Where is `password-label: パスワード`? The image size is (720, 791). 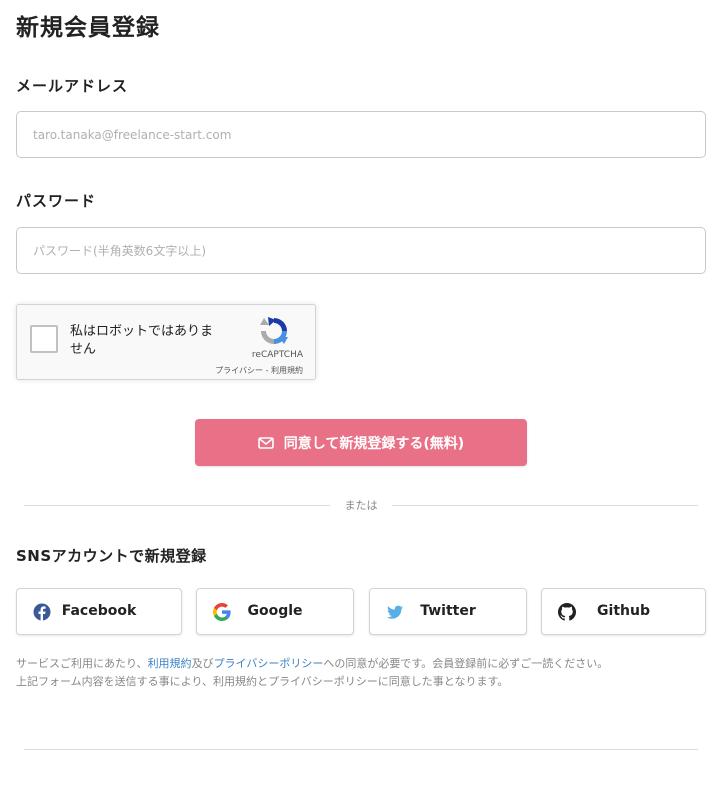
password-label: パスワード is located at coordinates (56, 201).